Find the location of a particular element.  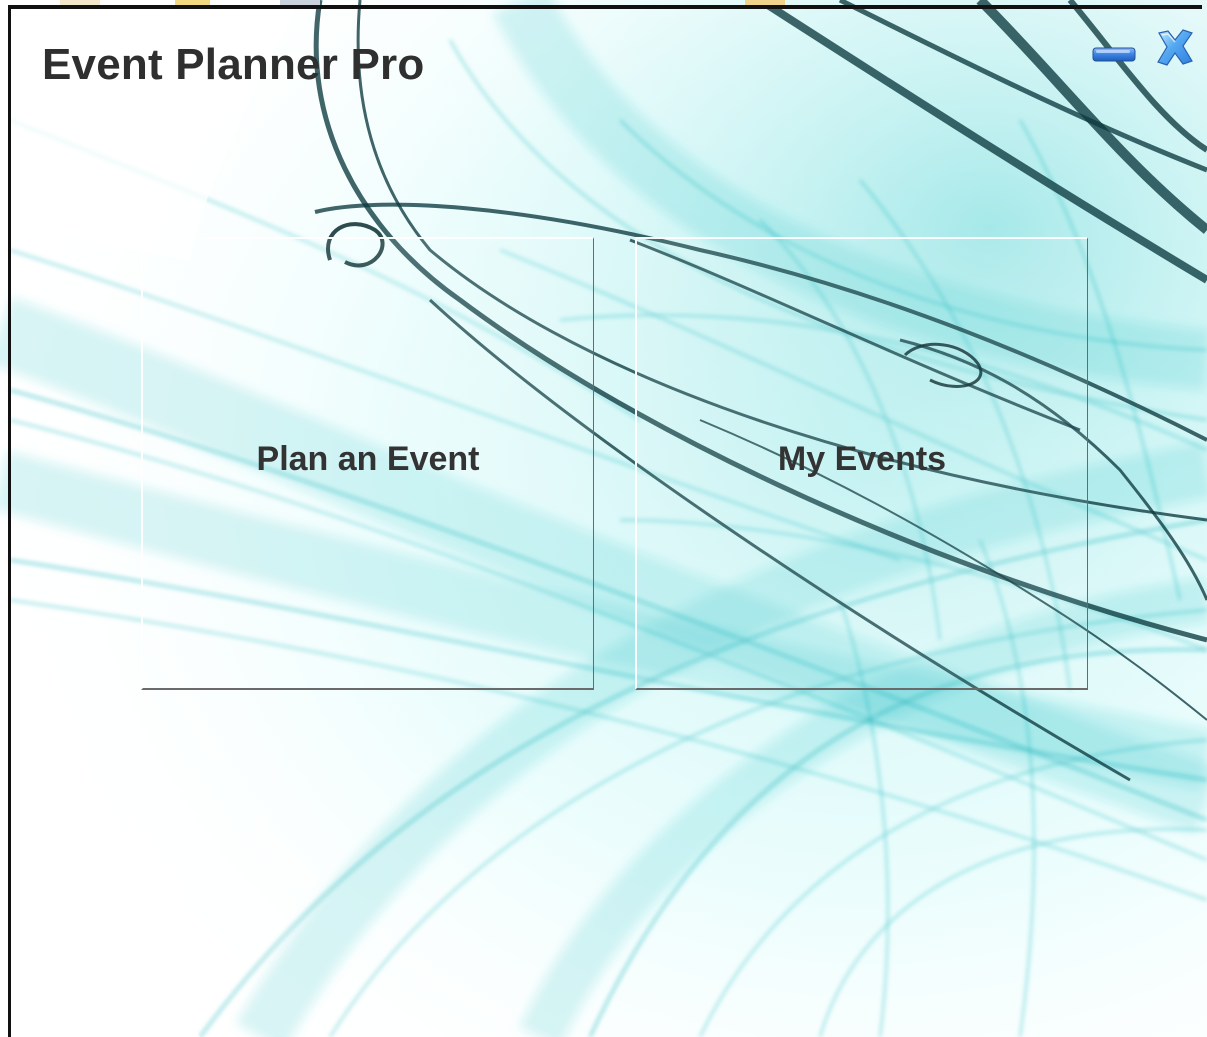

window-frame-left is located at coordinates (9, 522).